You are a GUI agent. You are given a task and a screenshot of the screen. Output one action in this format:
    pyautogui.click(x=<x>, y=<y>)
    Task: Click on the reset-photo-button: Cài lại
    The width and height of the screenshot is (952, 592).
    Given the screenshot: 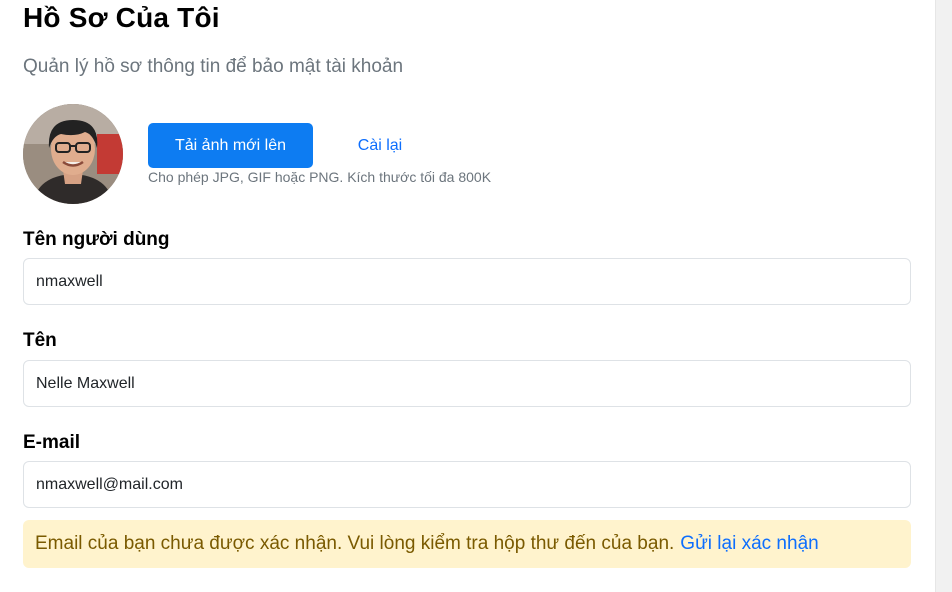 What is the action you would take?
    pyautogui.click(x=380, y=145)
    